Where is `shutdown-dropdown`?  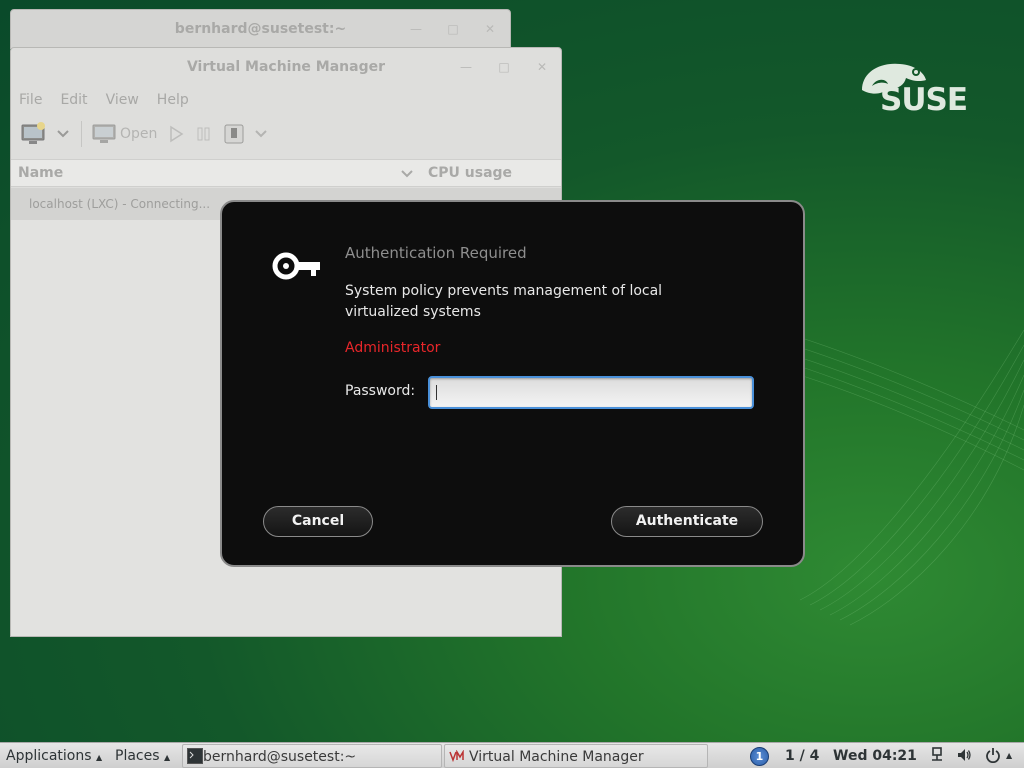 shutdown-dropdown is located at coordinates (261, 134).